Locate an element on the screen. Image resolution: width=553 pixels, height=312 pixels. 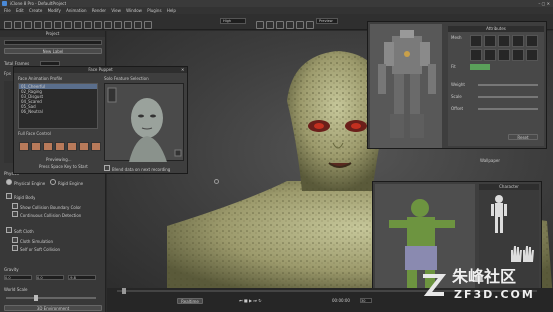
timeline-playhead is located at coordinates (124, 291).